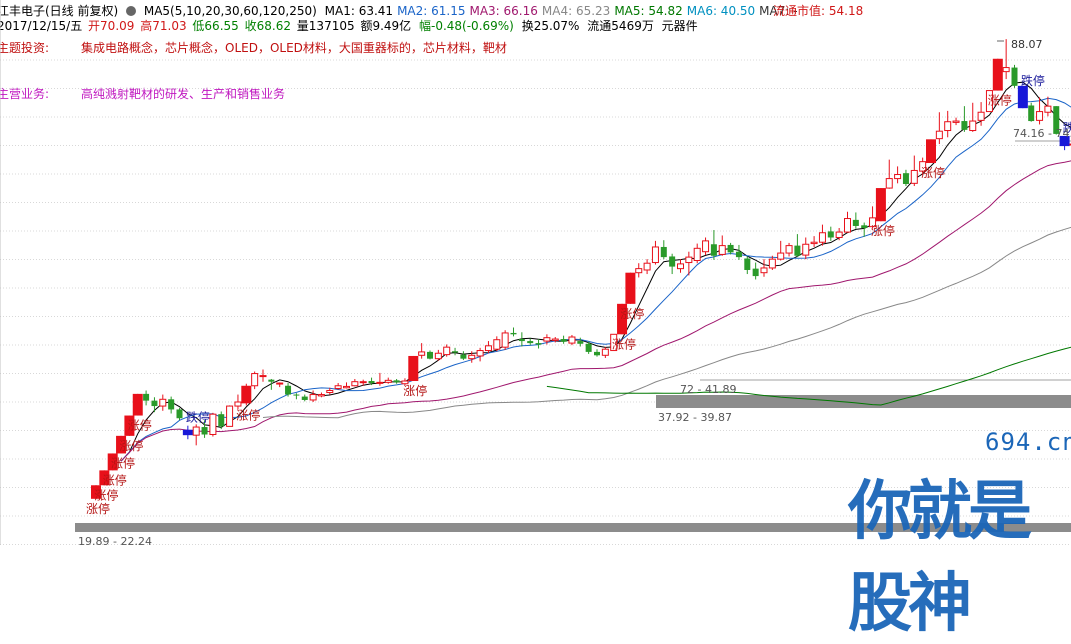 This screenshot has width=1071, height=644. What do you see at coordinates (863, 401) in the screenshot?
I see `support-bar-high` at bounding box center [863, 401].